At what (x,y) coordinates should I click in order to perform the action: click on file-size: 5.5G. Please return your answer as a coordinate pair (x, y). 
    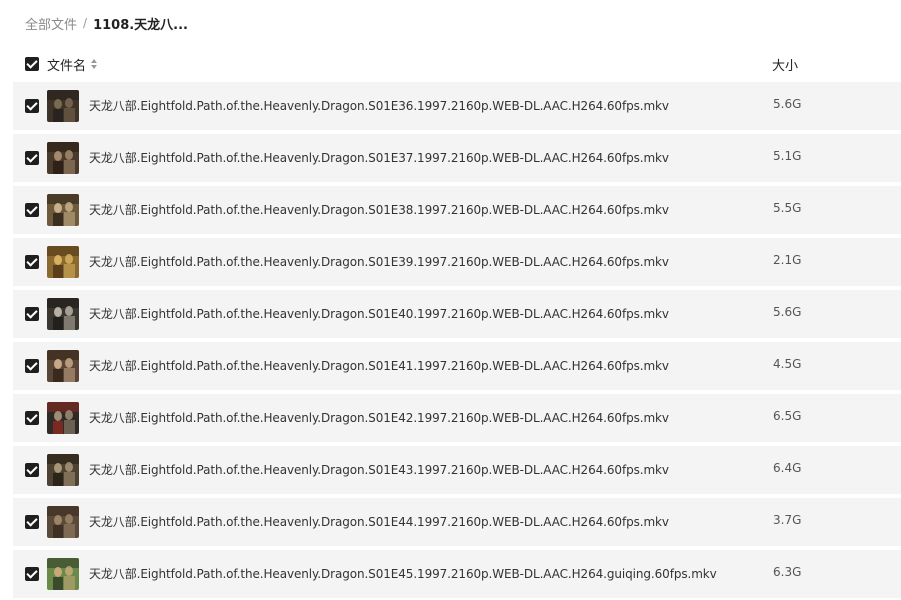
    Looking at the image, I should click on (787, 208).